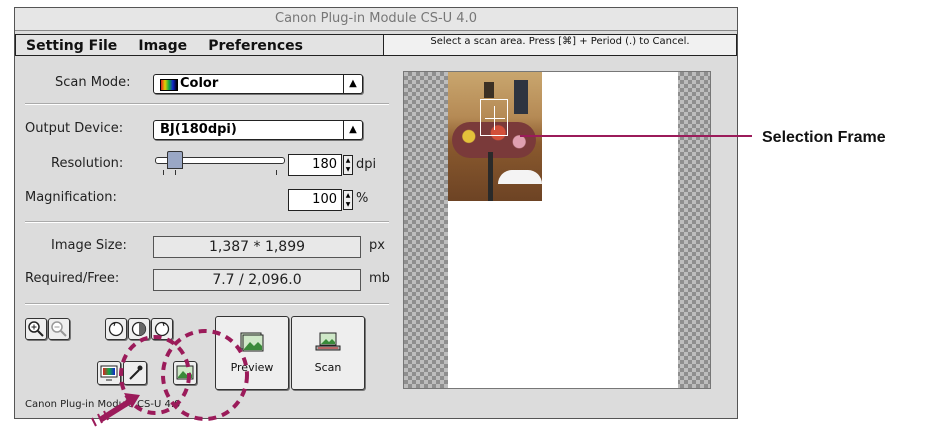 The height and width of the screenshot is (427, 934). Describe the element at coordinates (376, 19) in the screenshot. I see `window-title: Canon Plug-in Module CS-U 4.0` at that location.